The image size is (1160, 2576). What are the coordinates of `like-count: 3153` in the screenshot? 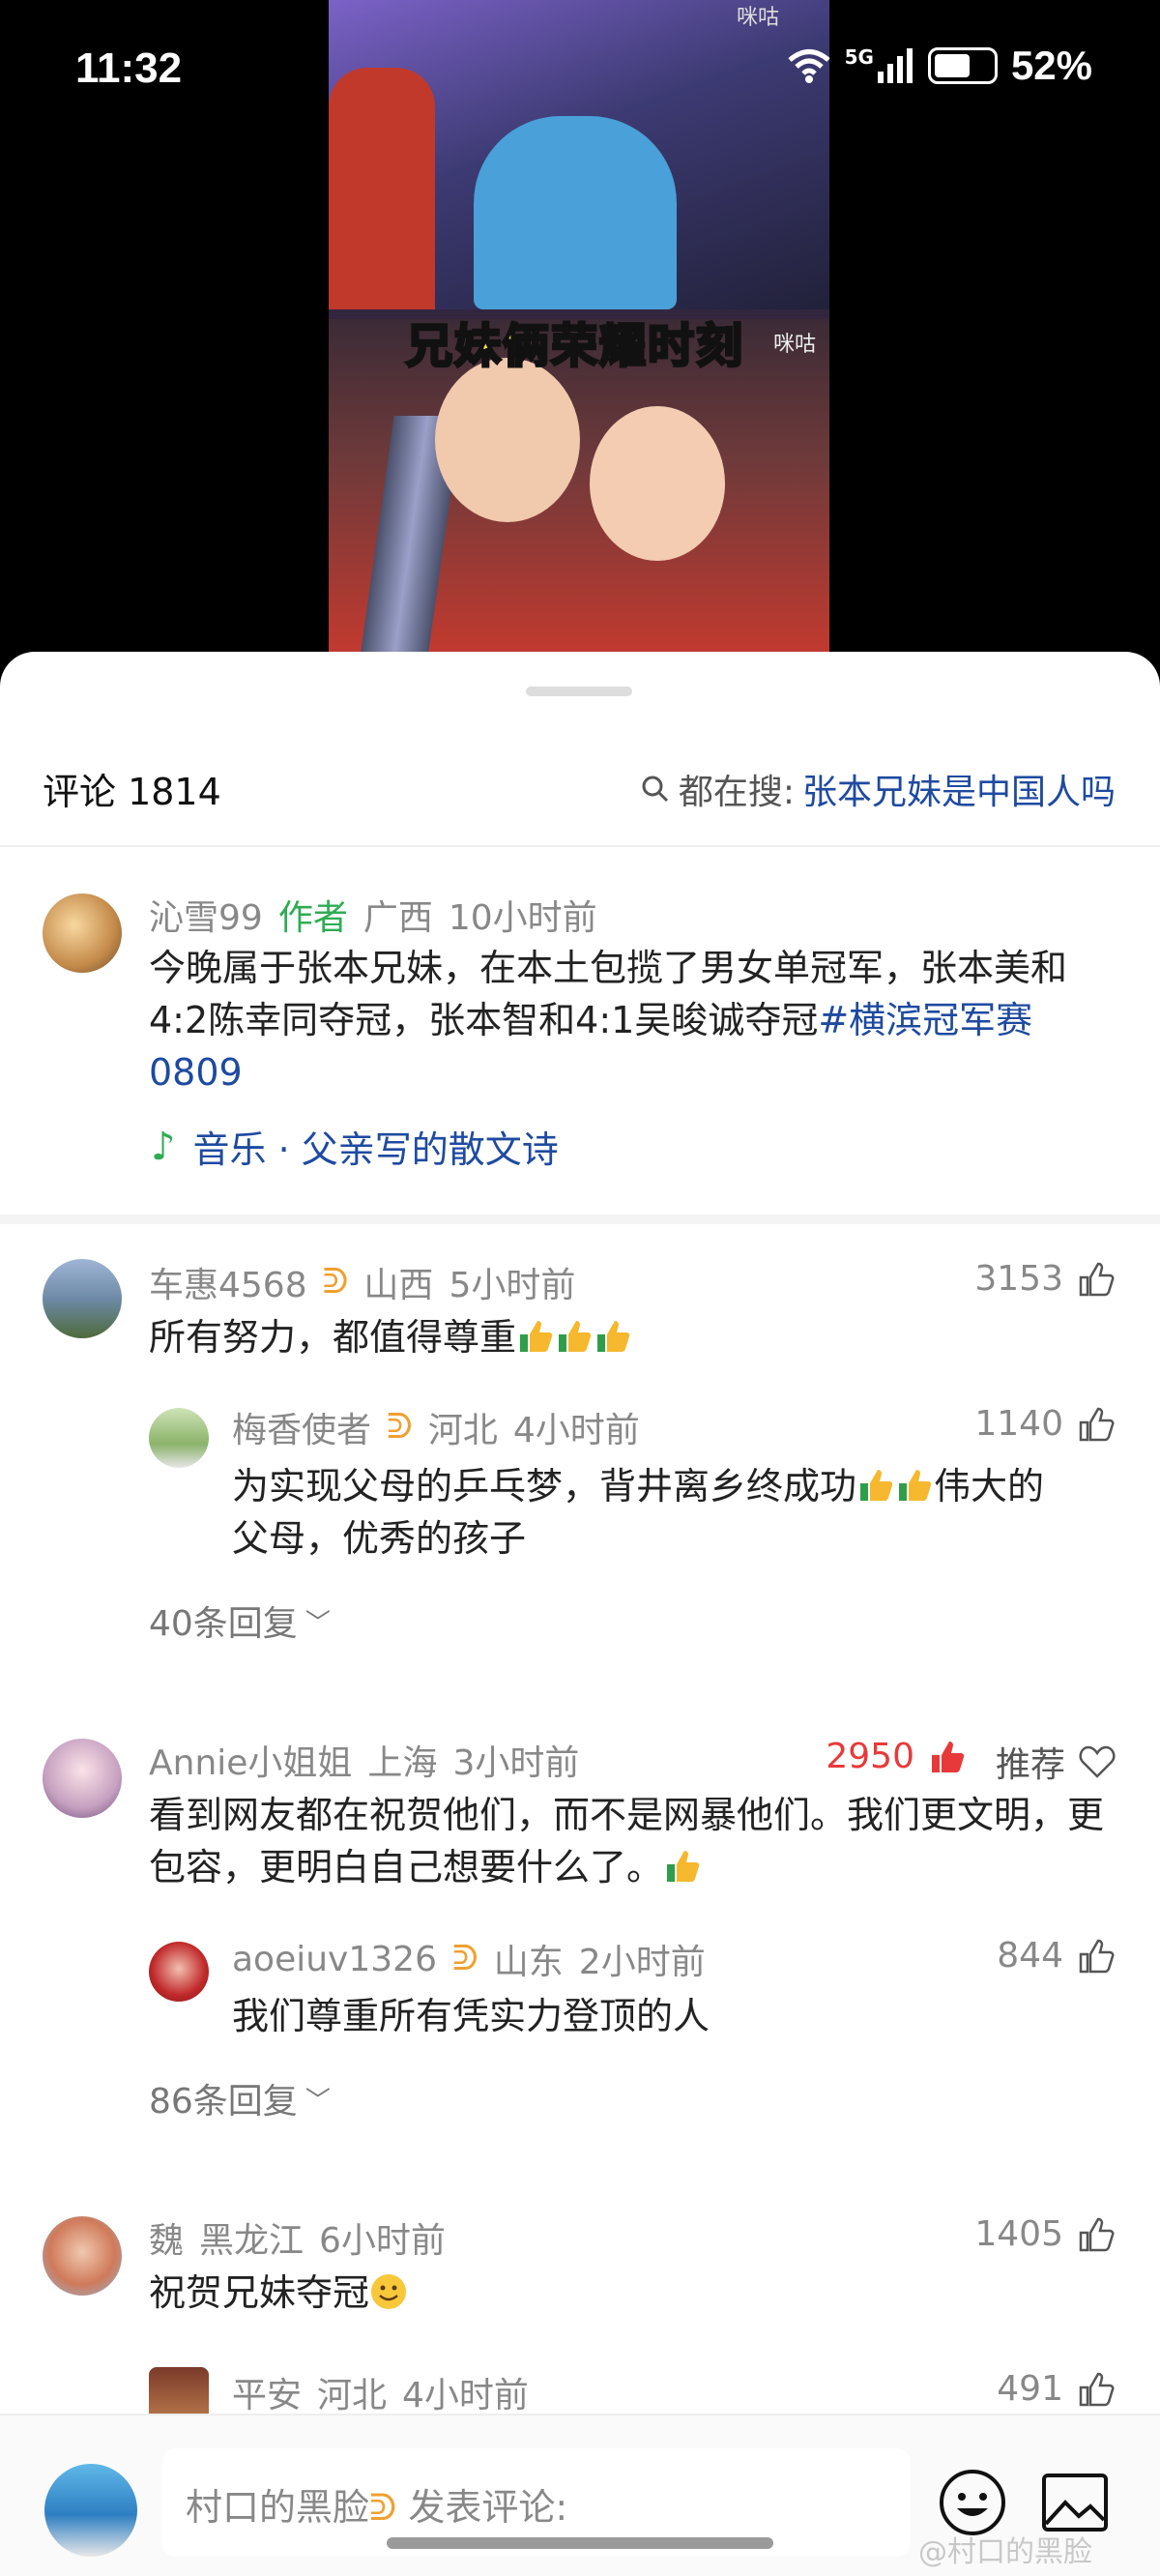 It's located at (1019, 1279).